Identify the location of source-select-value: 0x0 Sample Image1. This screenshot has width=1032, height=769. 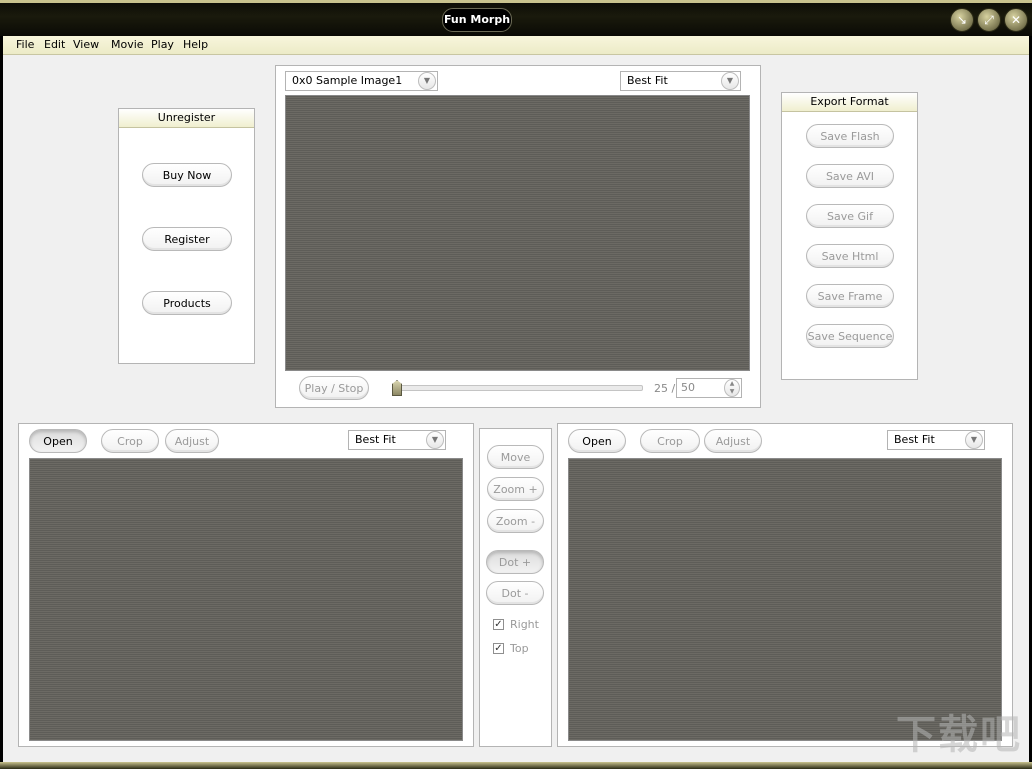
(347, 80).